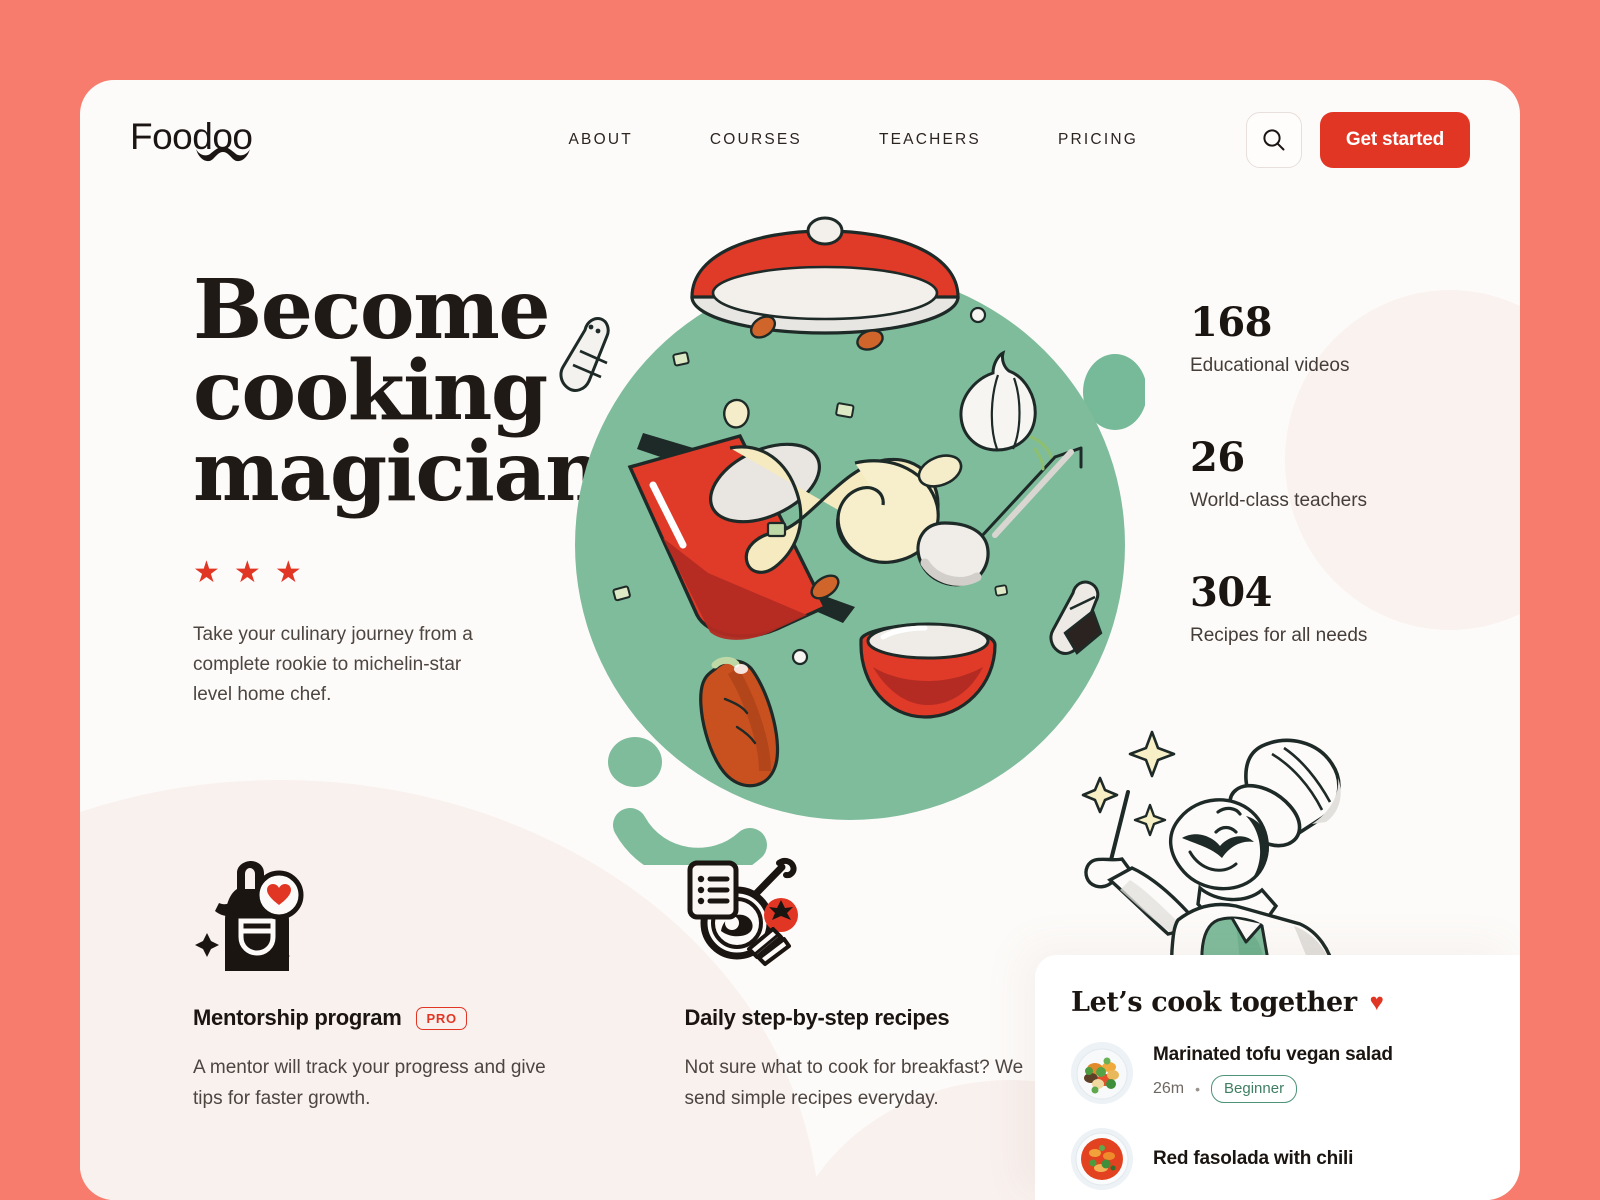  What do you see at coordinates (1376, 1002) in the screenshot?
I see `heart-icon: ♥` at bounding box center [1376, 1002].